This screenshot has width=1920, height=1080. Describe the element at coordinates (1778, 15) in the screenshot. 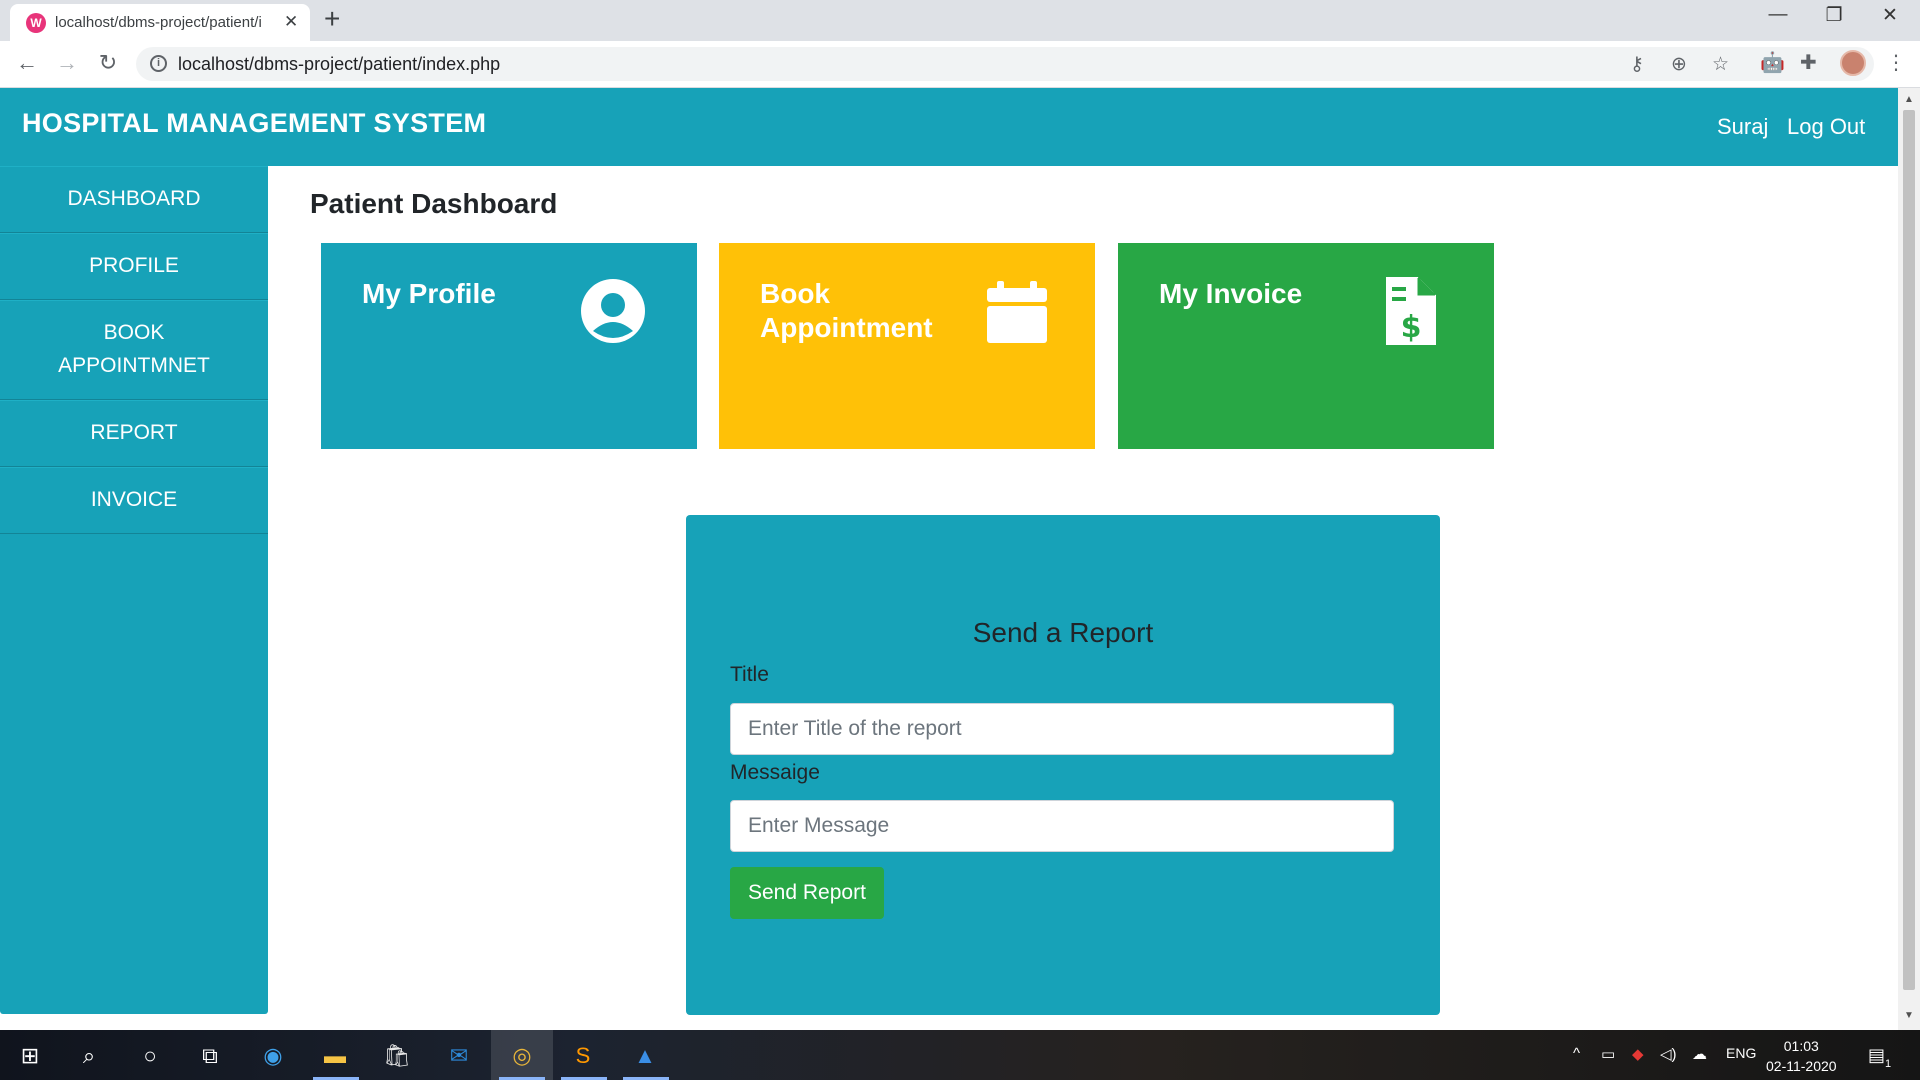

I see `minimize-icon: —` at that location.